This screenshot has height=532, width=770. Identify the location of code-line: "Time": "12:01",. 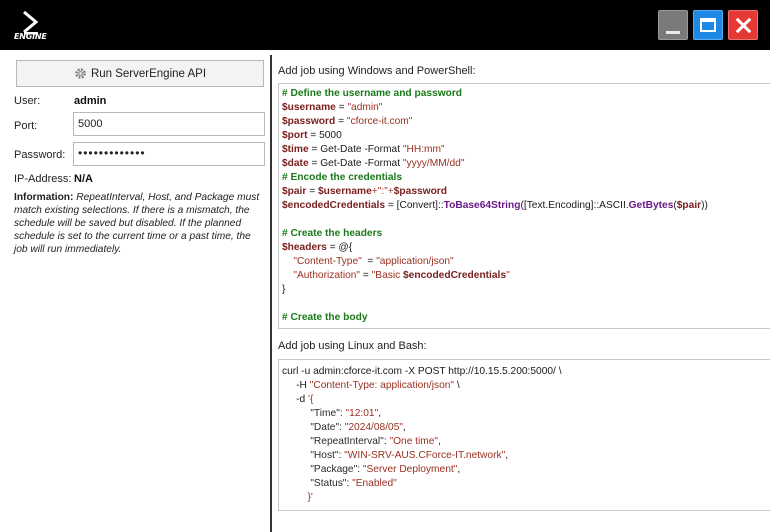
(346, 413).